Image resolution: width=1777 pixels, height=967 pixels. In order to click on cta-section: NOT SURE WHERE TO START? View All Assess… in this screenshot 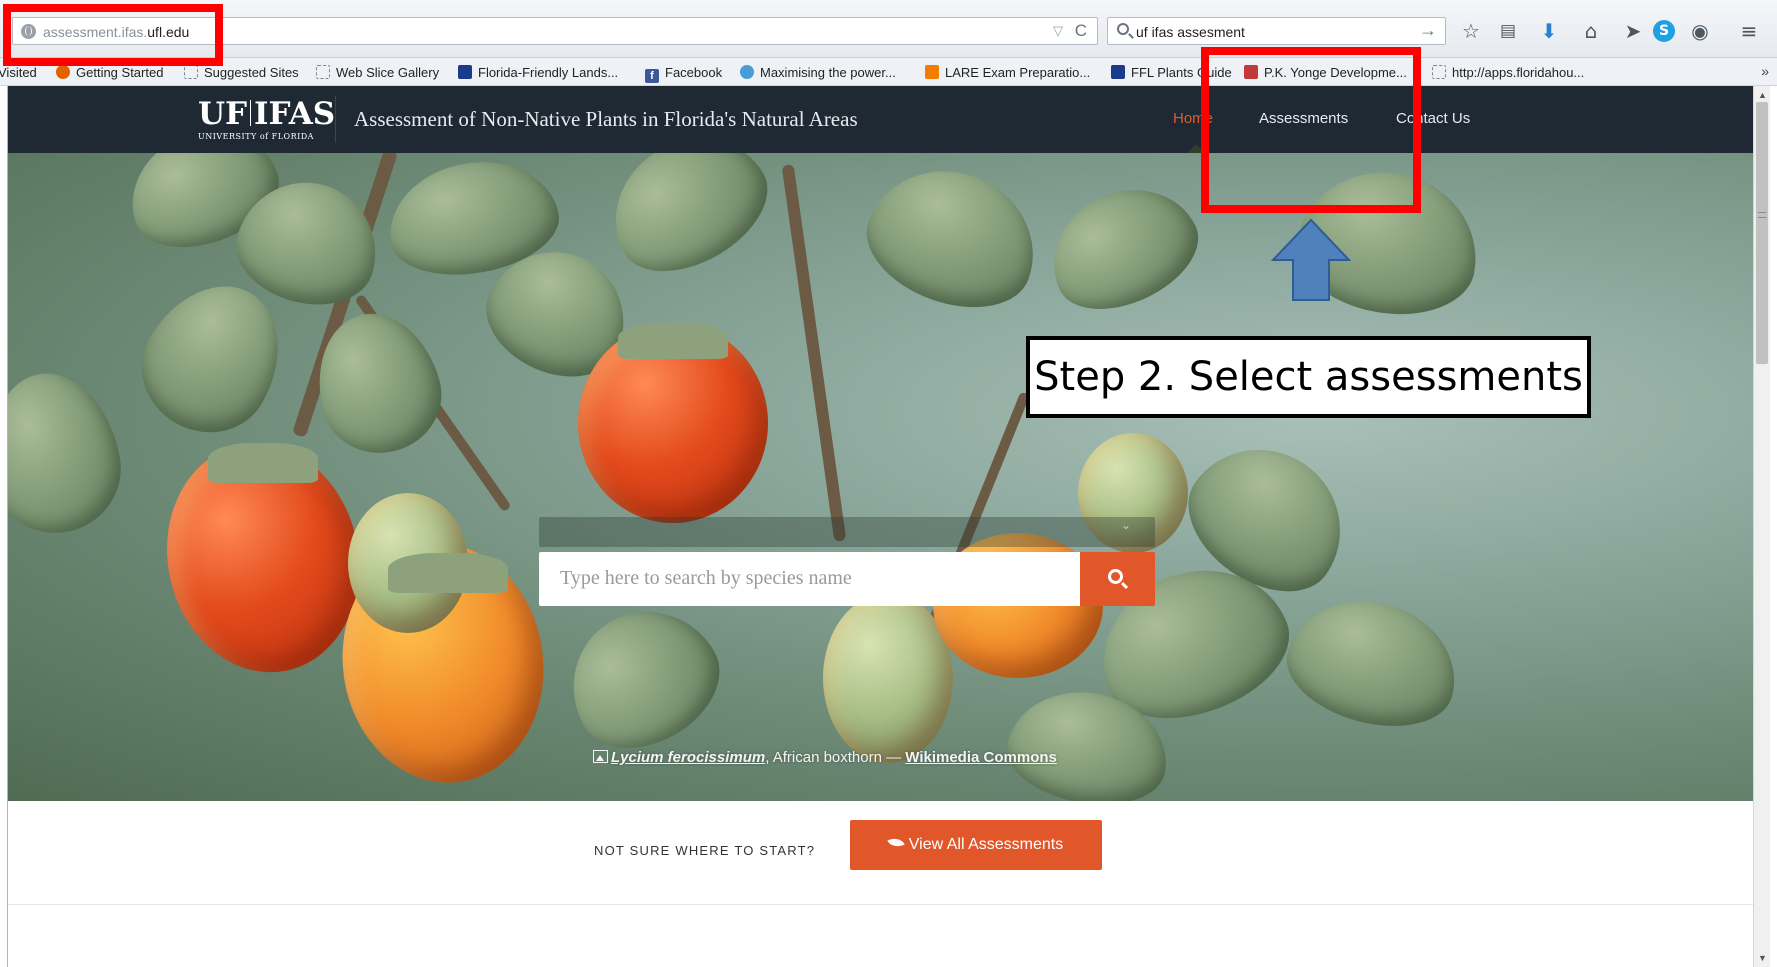, I will do `click(880, 853)`.